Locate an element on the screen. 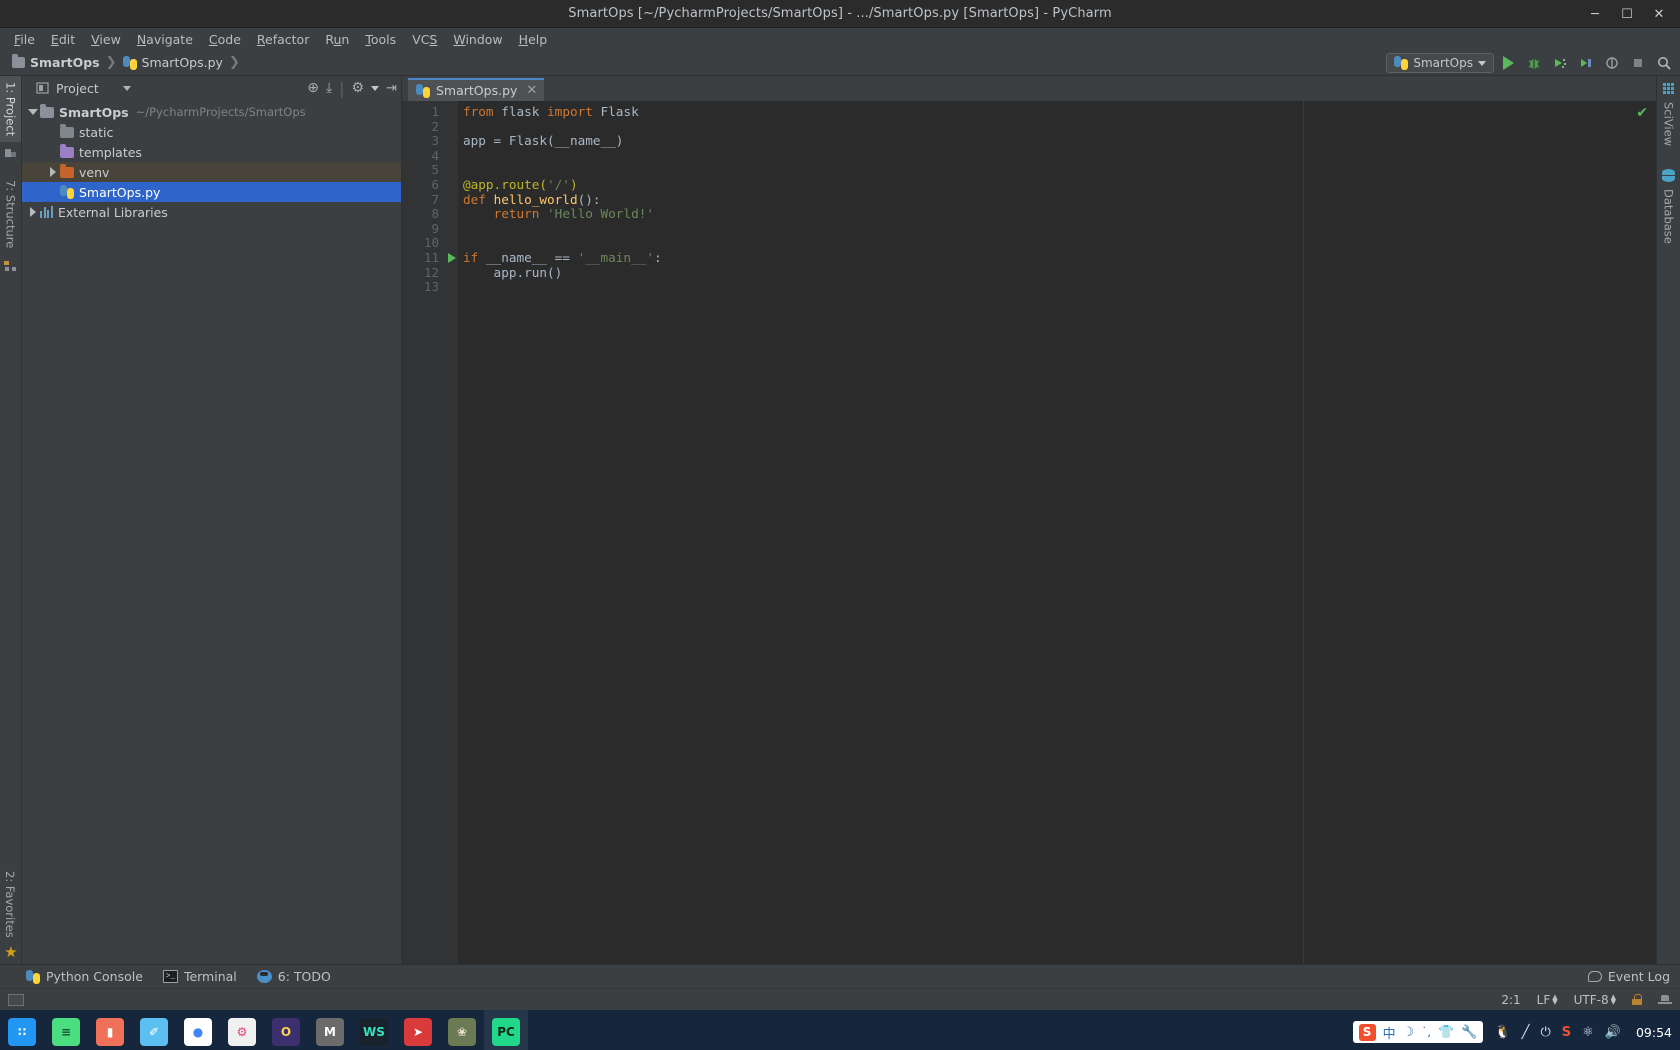  stop-button is located at coordinates (1638, 63).